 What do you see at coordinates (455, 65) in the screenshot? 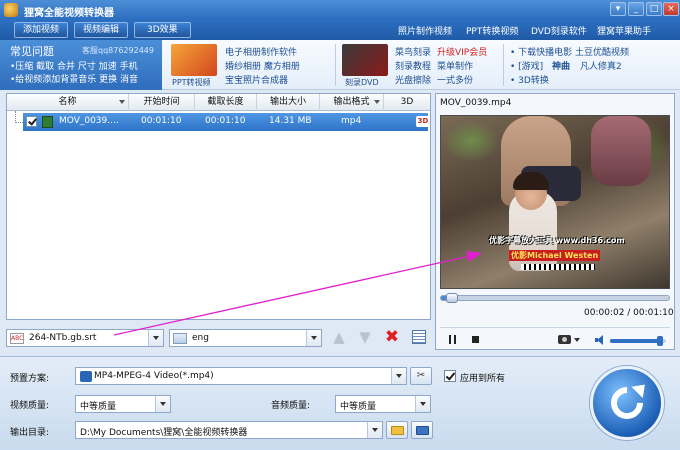
I see `promo-link: 菜单制作` at bounding box center [455, 65].